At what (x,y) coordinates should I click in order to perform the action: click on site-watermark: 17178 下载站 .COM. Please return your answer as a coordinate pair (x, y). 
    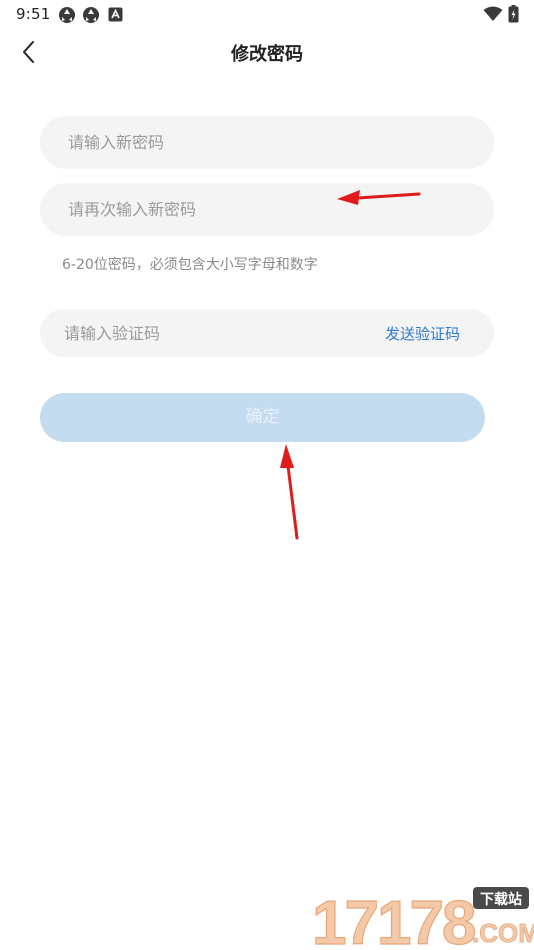
    Looking at the image, I should click on (419, 917).